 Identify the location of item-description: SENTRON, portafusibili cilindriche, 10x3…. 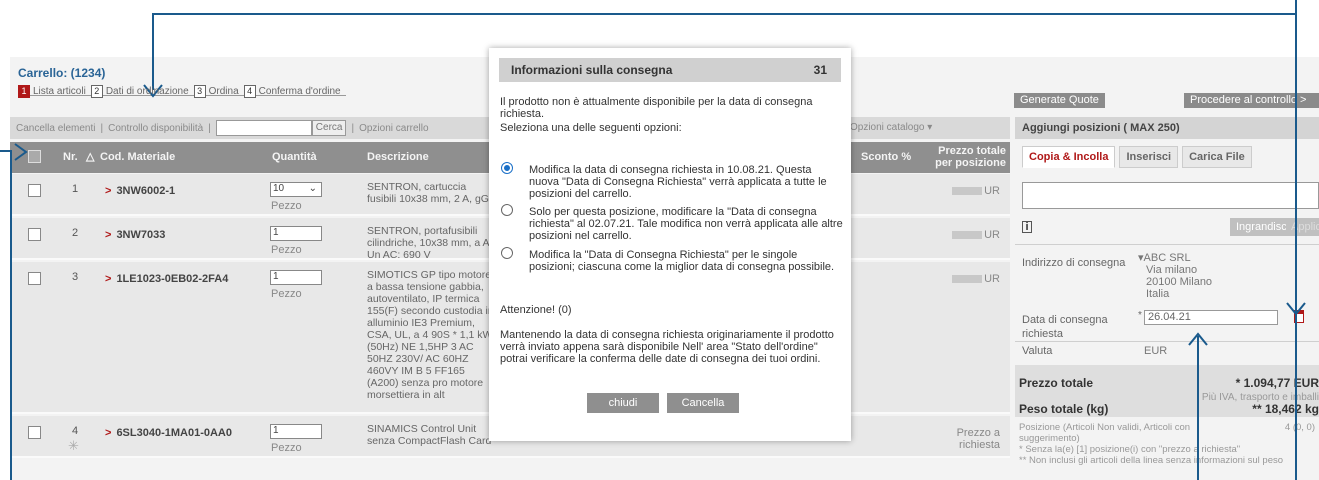
(430, 243).